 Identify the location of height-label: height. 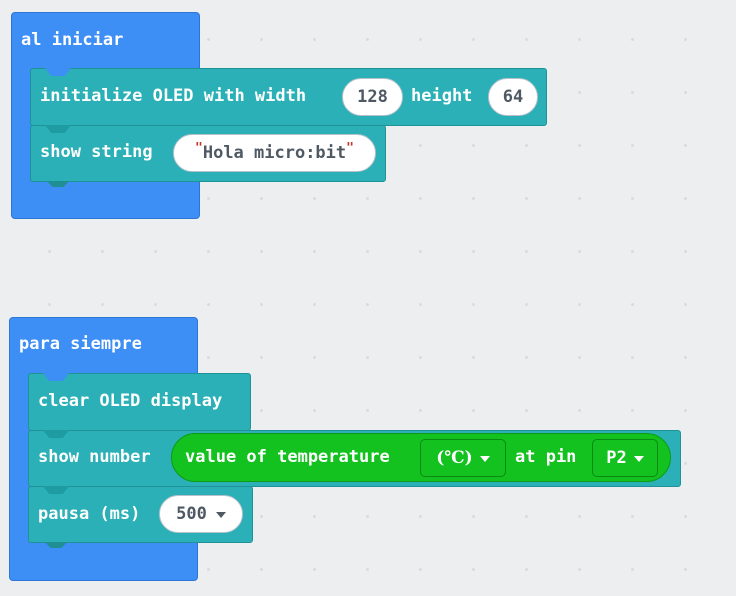
(442, 96).